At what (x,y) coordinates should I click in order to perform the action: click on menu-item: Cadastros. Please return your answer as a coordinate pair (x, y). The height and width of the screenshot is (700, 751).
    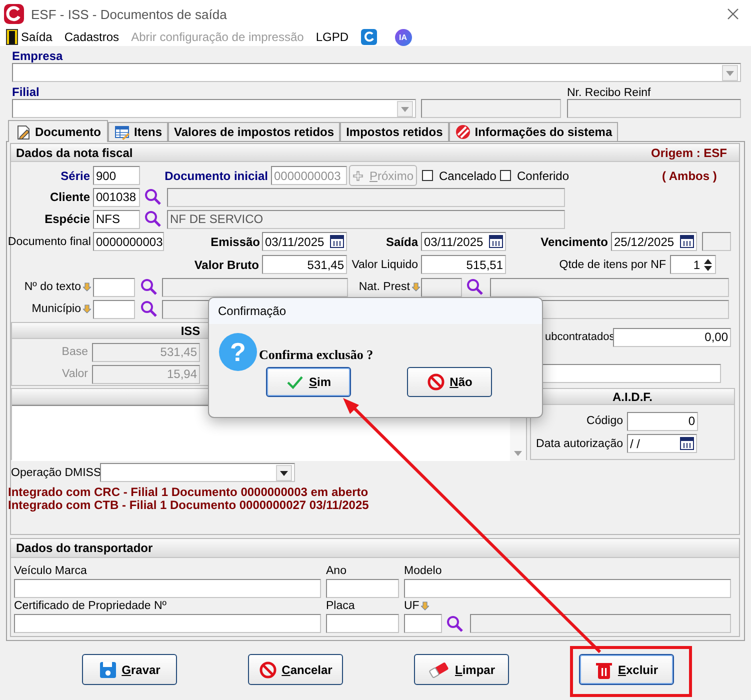
    Looking at the image, I should click on (92, 37).